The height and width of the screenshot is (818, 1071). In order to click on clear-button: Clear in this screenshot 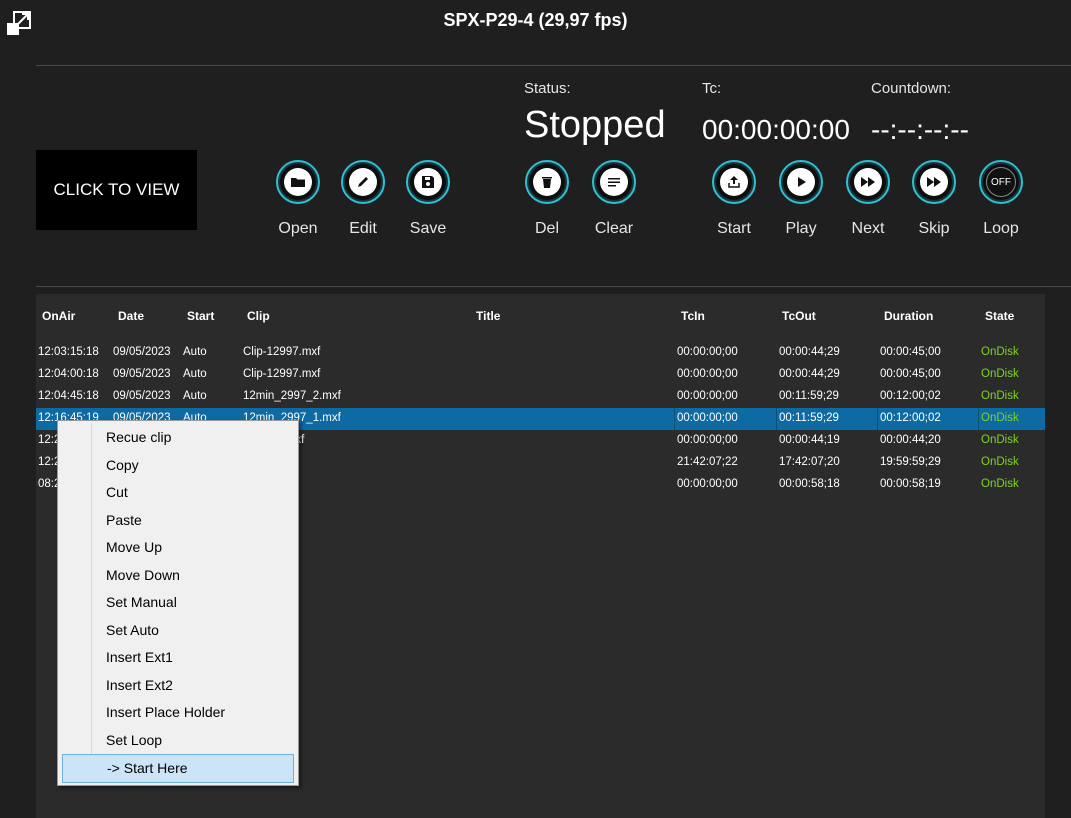, I will do `click(614, 199)`.